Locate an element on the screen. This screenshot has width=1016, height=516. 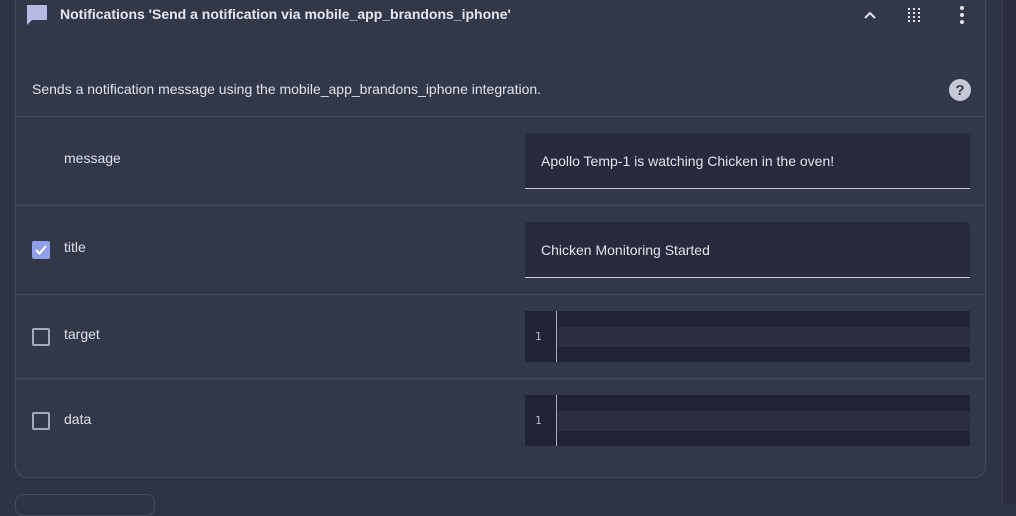
message-label: message is located at coordinates (92, 158).